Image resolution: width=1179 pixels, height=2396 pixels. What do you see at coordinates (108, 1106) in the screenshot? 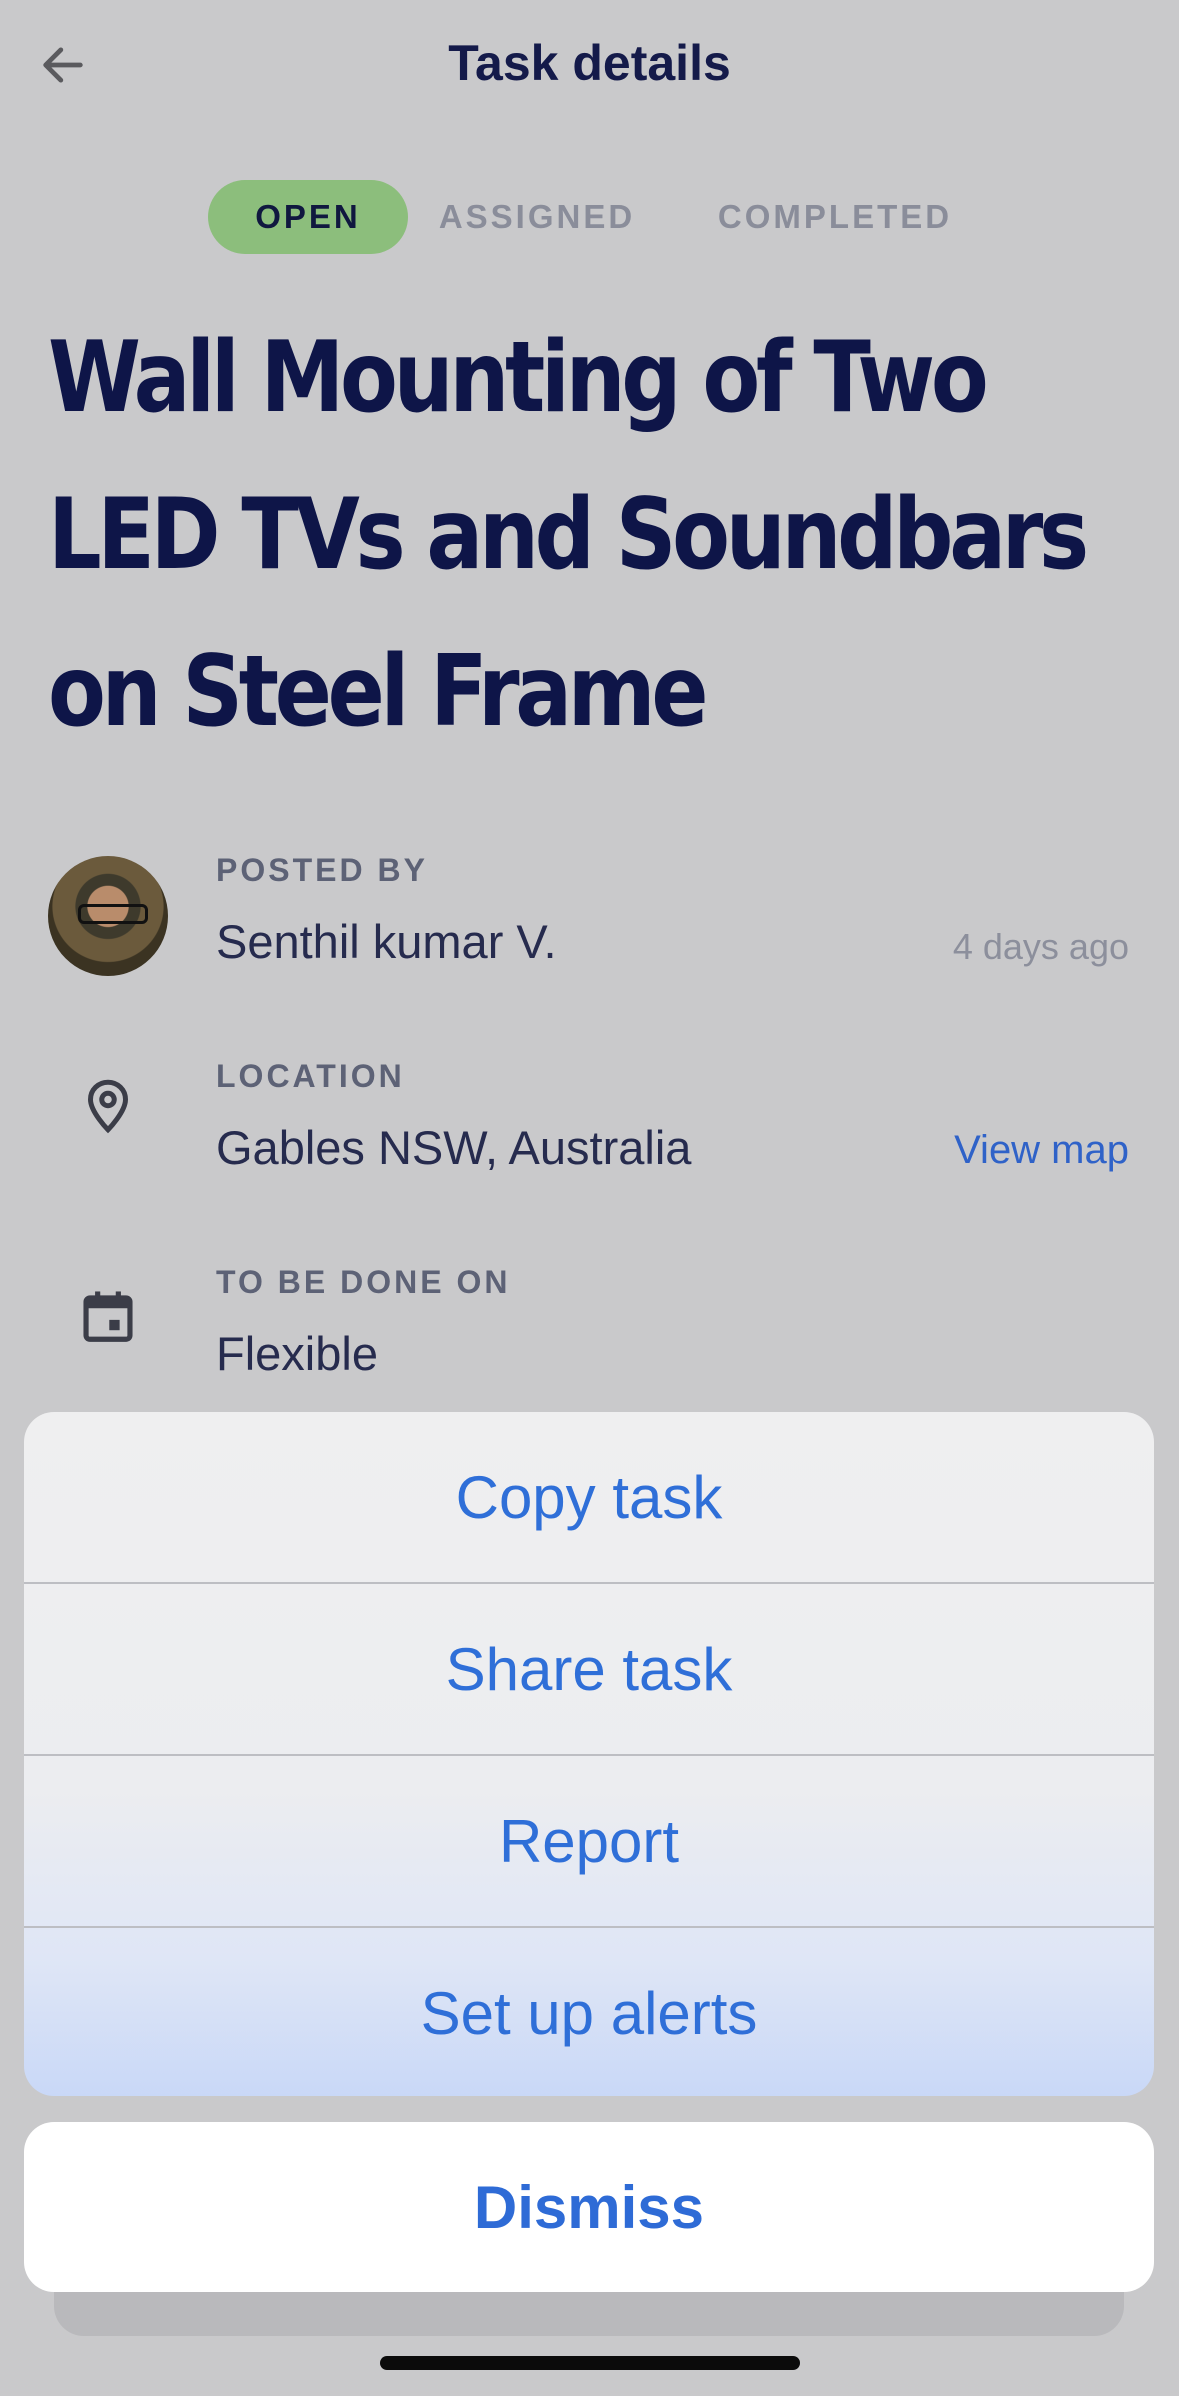
I see `location-pin-icon` at bounding box center [108, 1106].